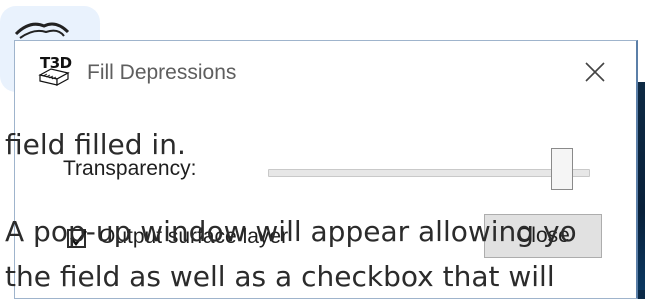 The height and width of the screenshot is (299, 645). What do you see at coordinates (194, 236) in the screenshot?
I see `output-surface-label: Output surface layer` at bounding box center [194, 236].